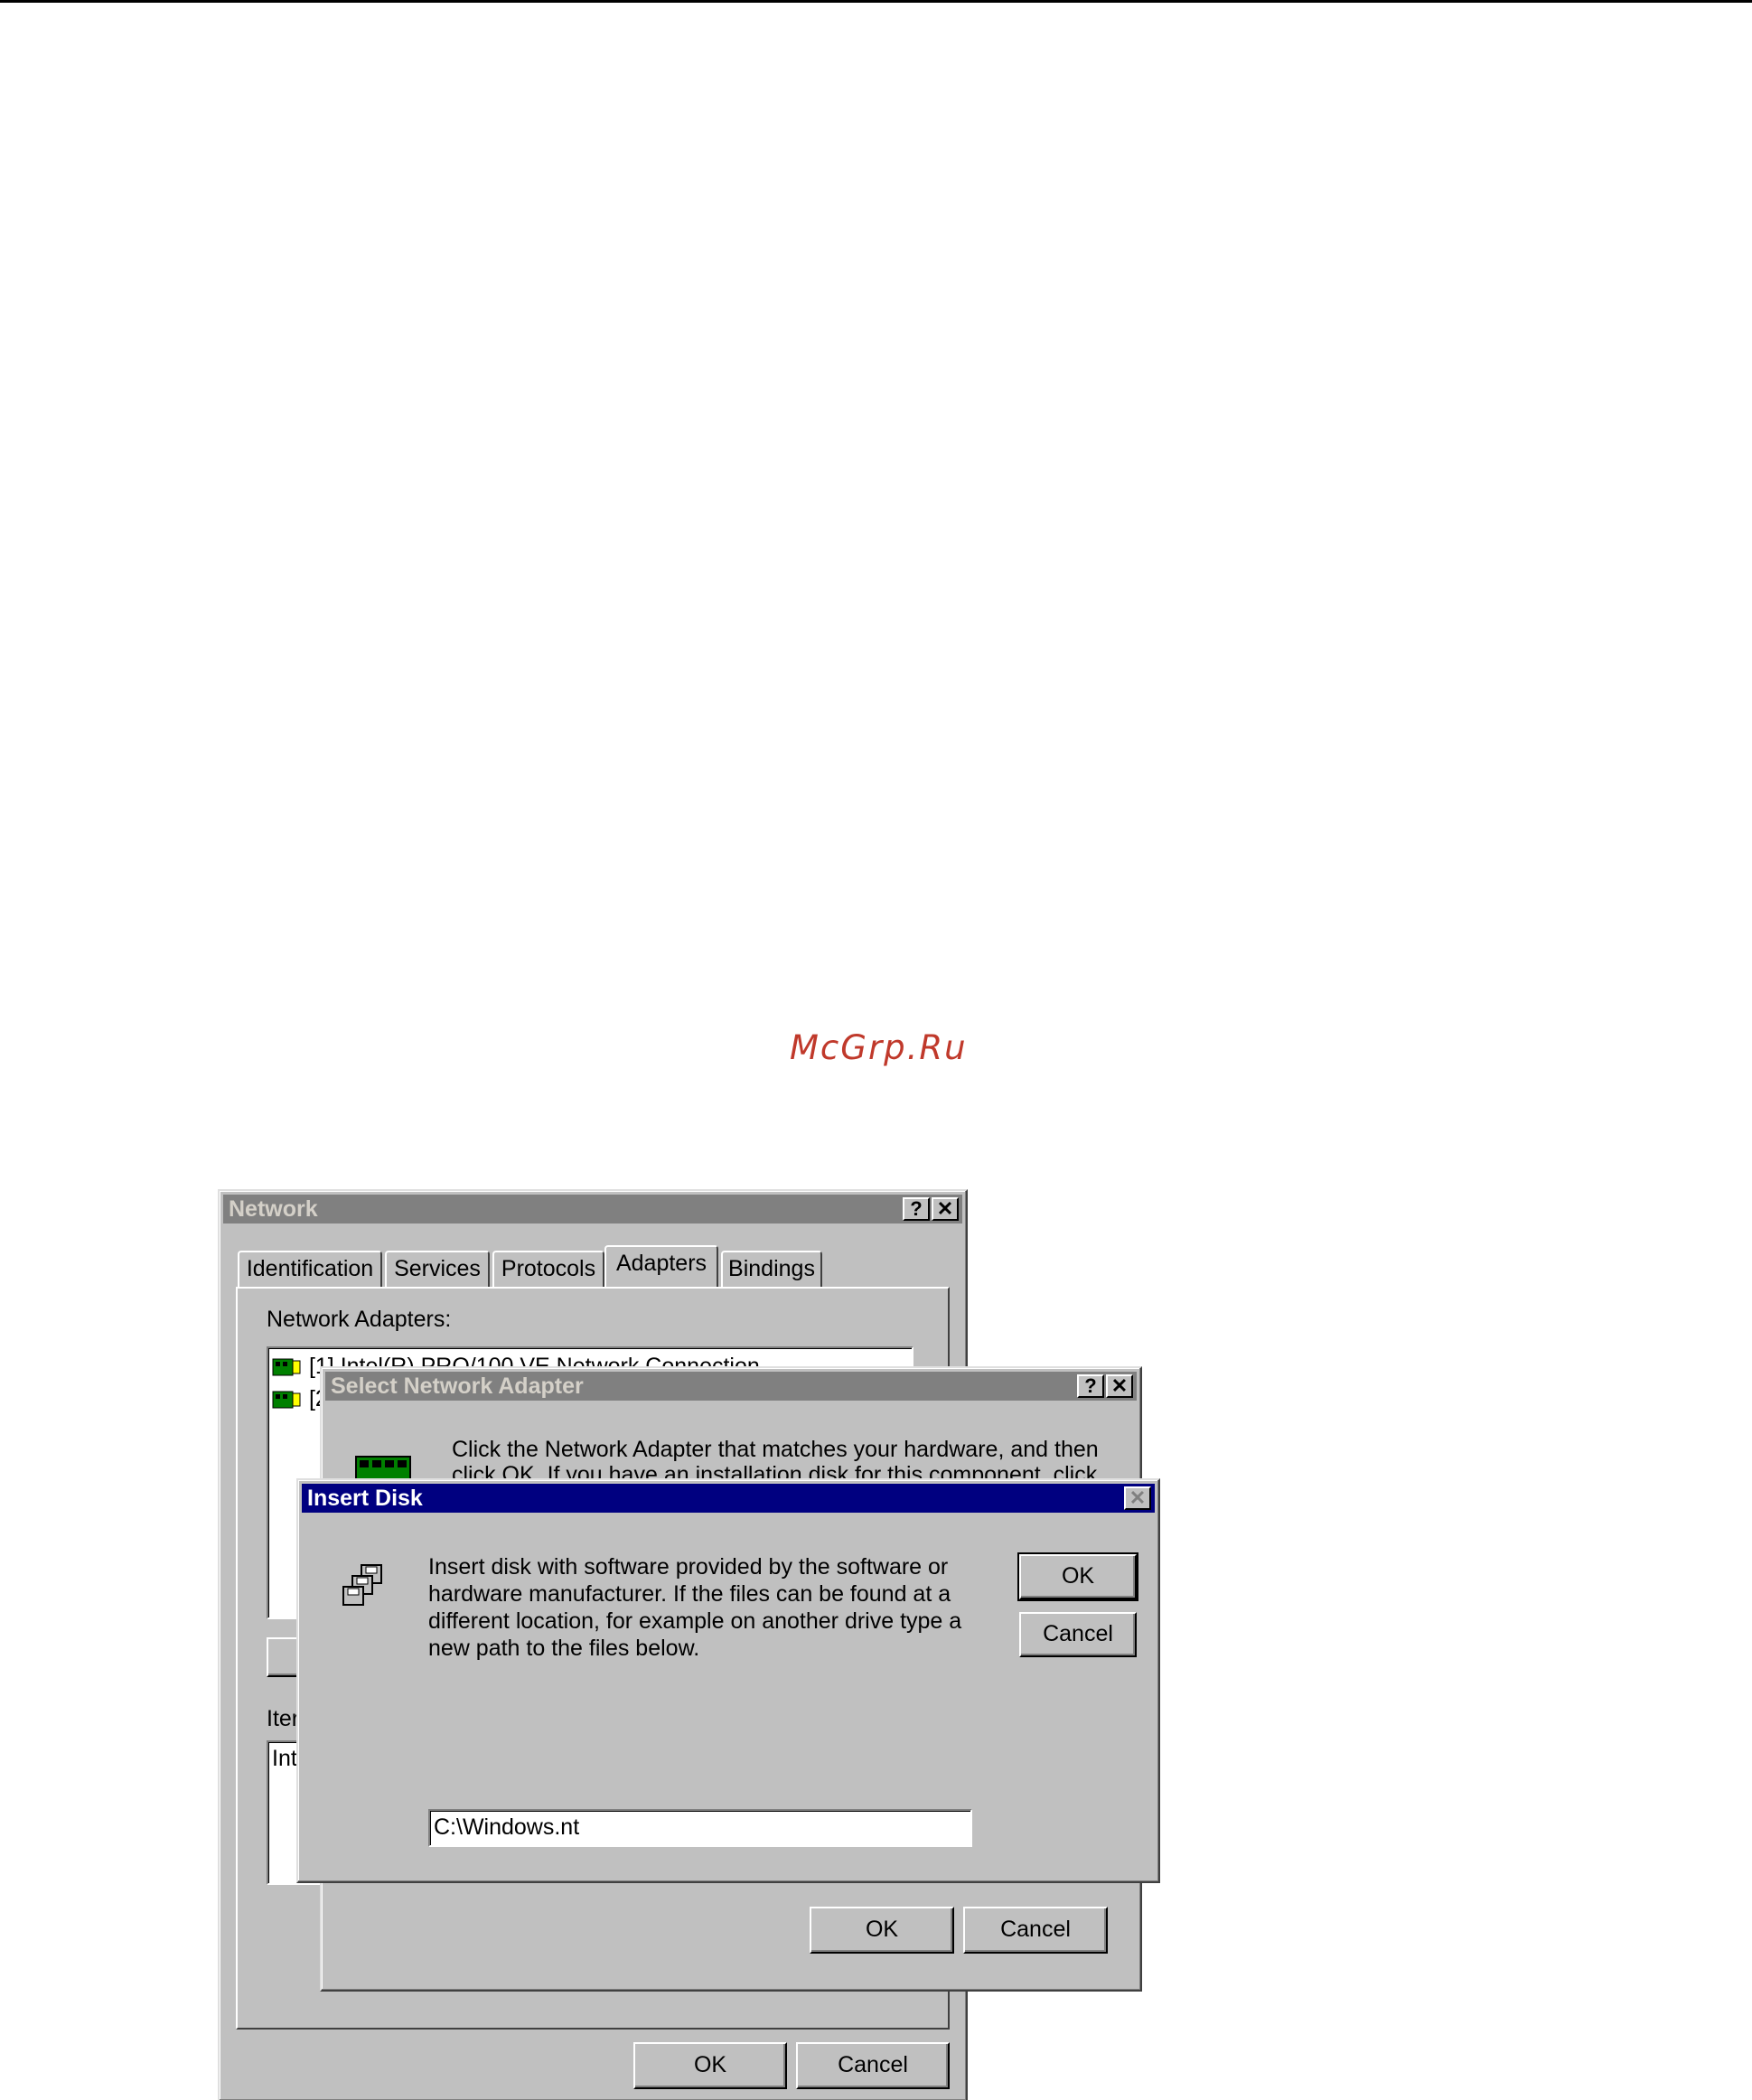 The image size is (1752, 2100). What do you see at coordinates (700, 1828) in the screenshot?
I see `path-input: C:\Windows.nt` at bounding box center [700, 1828].